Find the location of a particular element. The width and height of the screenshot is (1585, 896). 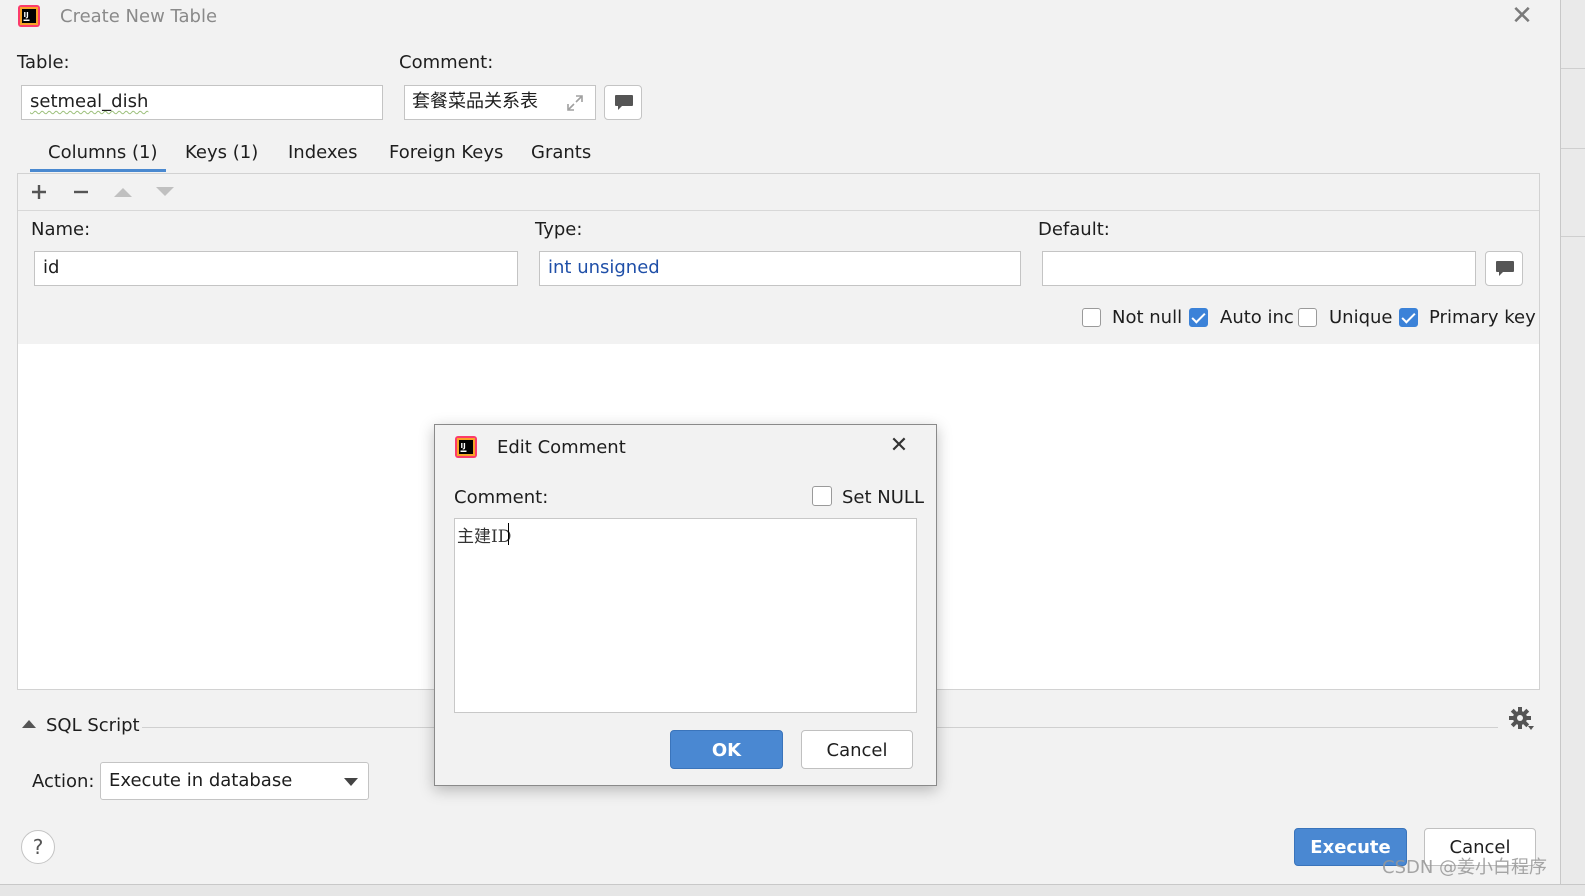

unique-label: Unique is located at coordinates (1361, 317).